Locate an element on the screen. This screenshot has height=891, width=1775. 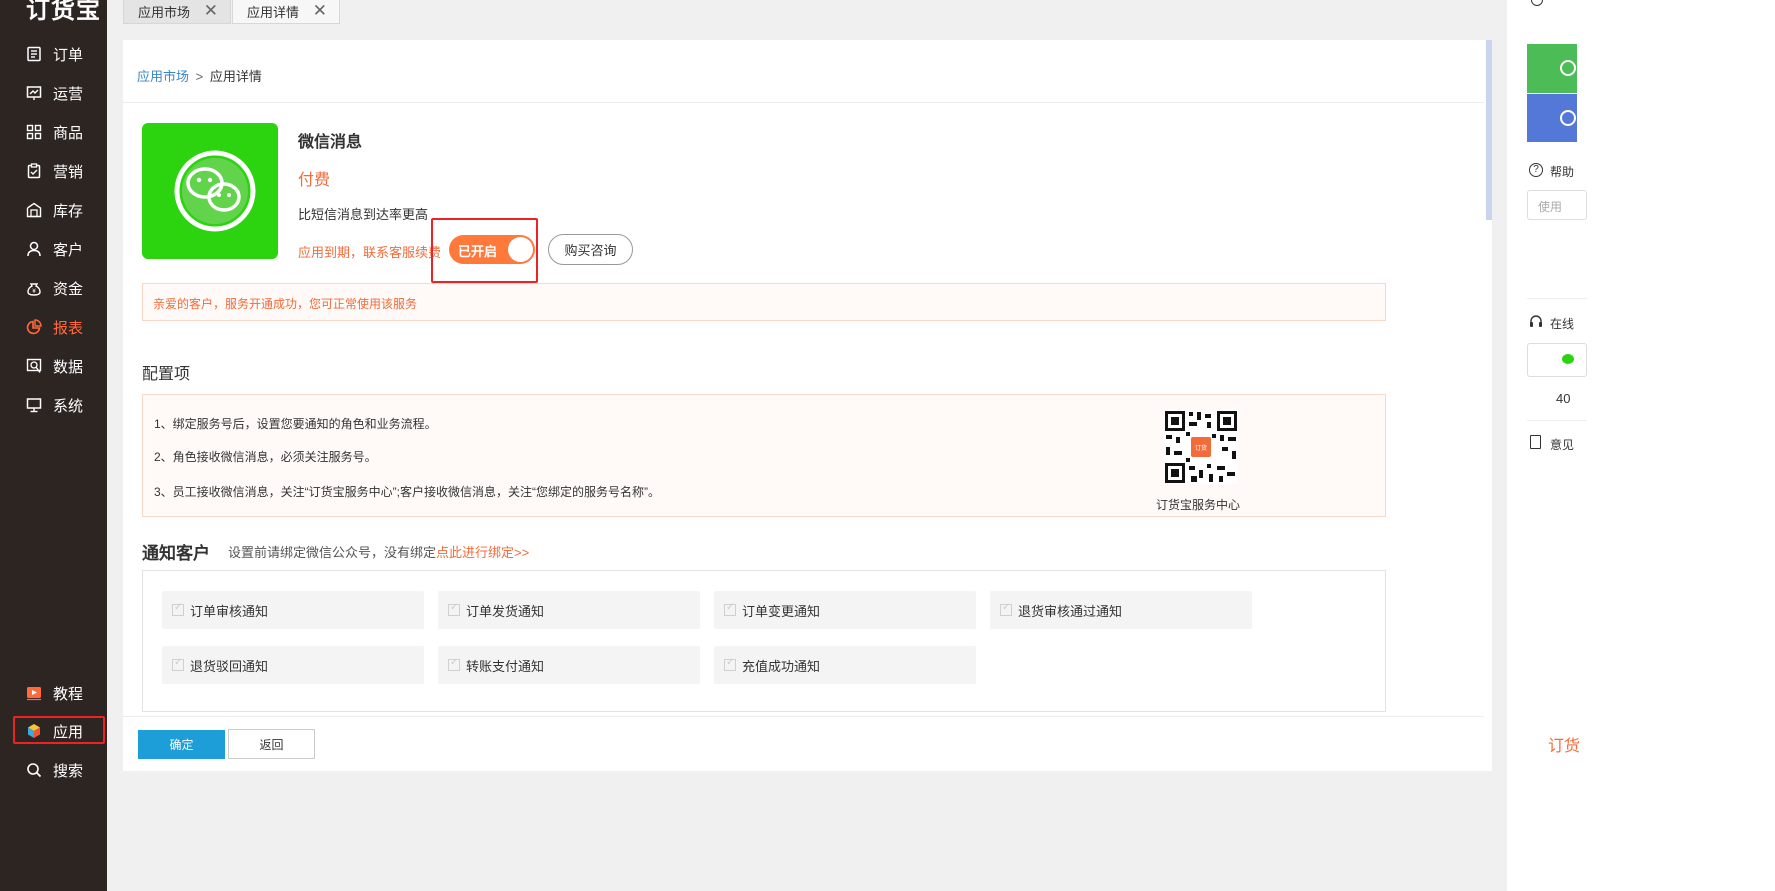
option-label: 订单变更通知 is located at coordinates (781, 611).